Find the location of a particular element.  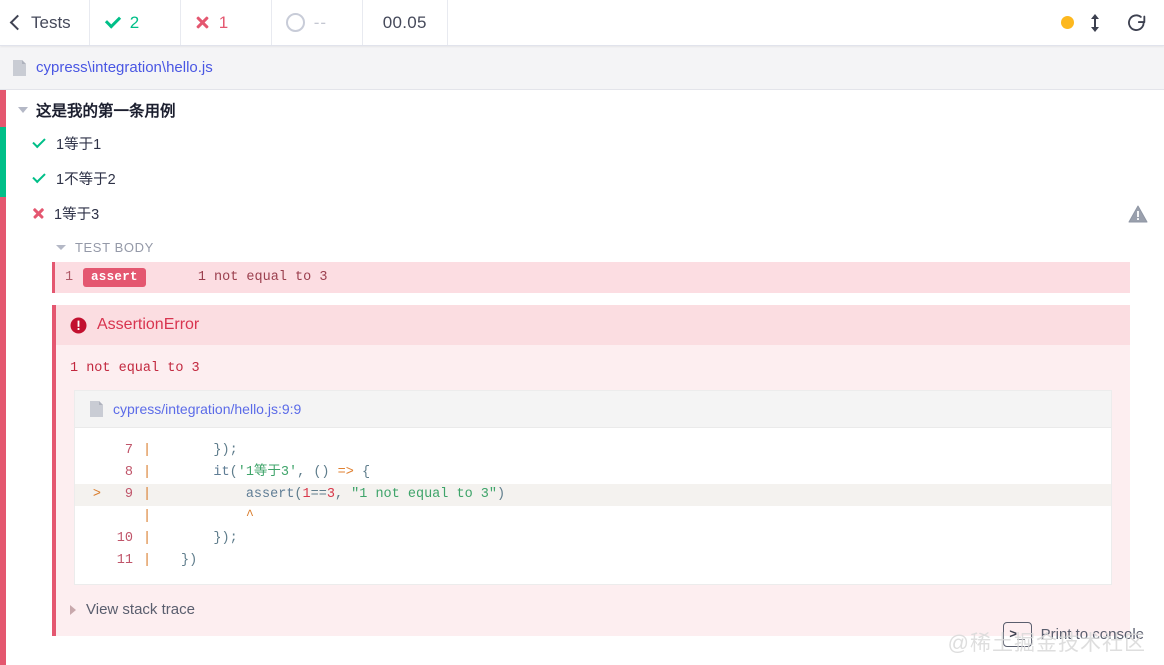

code-token: "1 not equal to 3" is located at coordinates (424, 494).